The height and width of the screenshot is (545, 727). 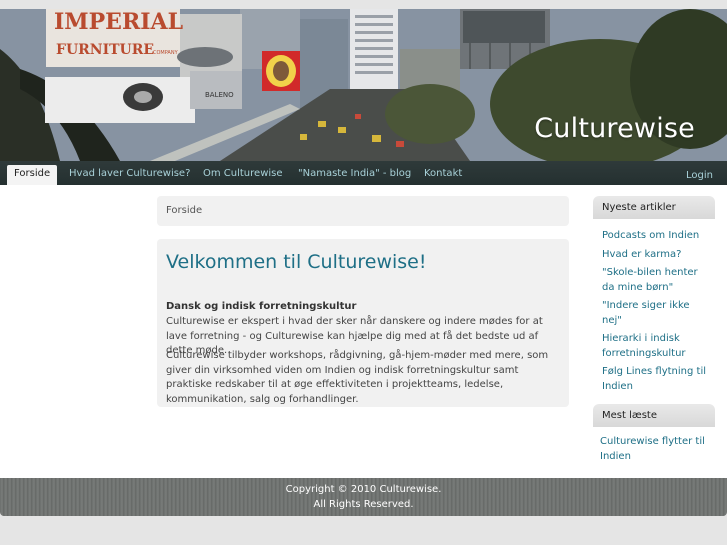 I want to click on latest-article-link: Følg Lines flytning til Indien, so click(x=657, y=379).